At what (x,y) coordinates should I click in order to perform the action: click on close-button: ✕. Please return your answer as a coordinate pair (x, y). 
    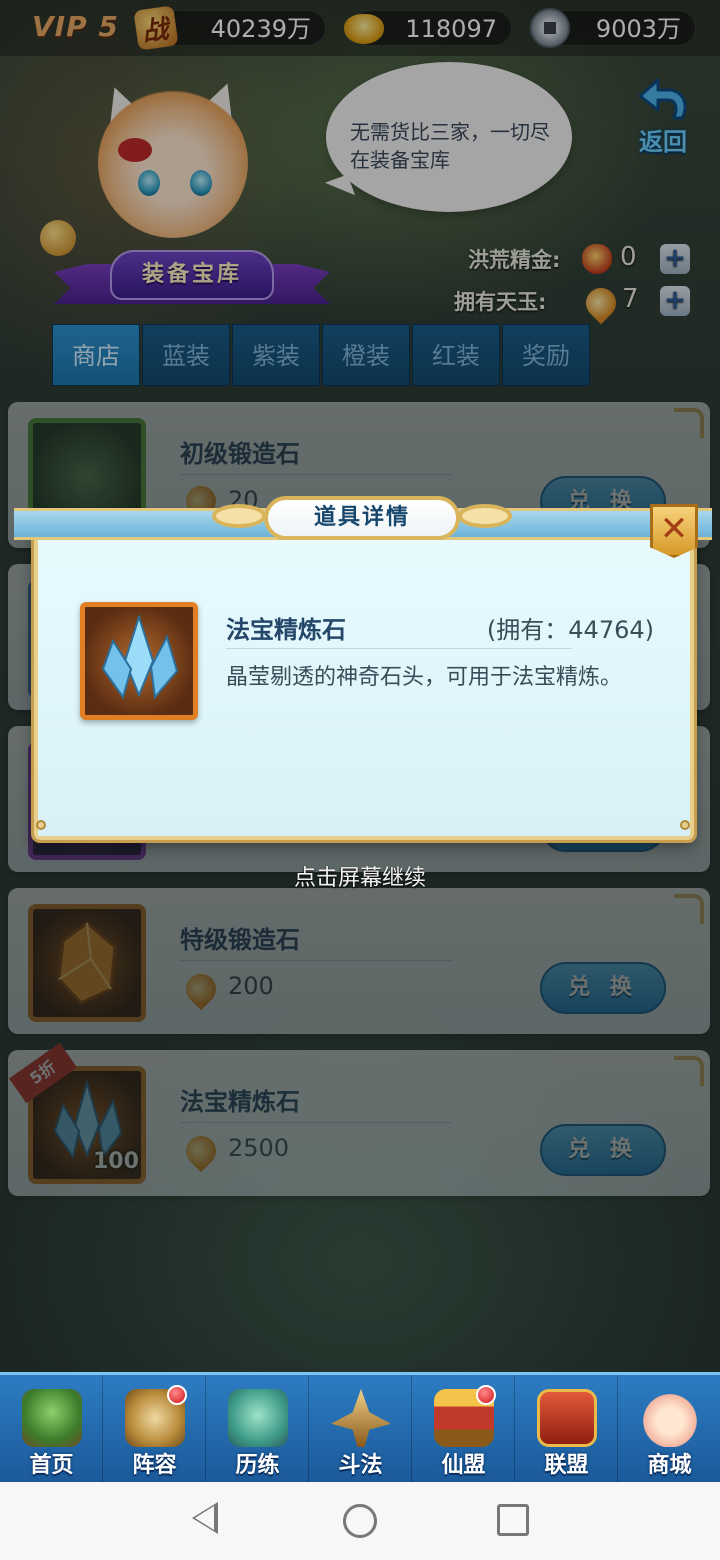
    Looking at the image, I should click on (674, 531).